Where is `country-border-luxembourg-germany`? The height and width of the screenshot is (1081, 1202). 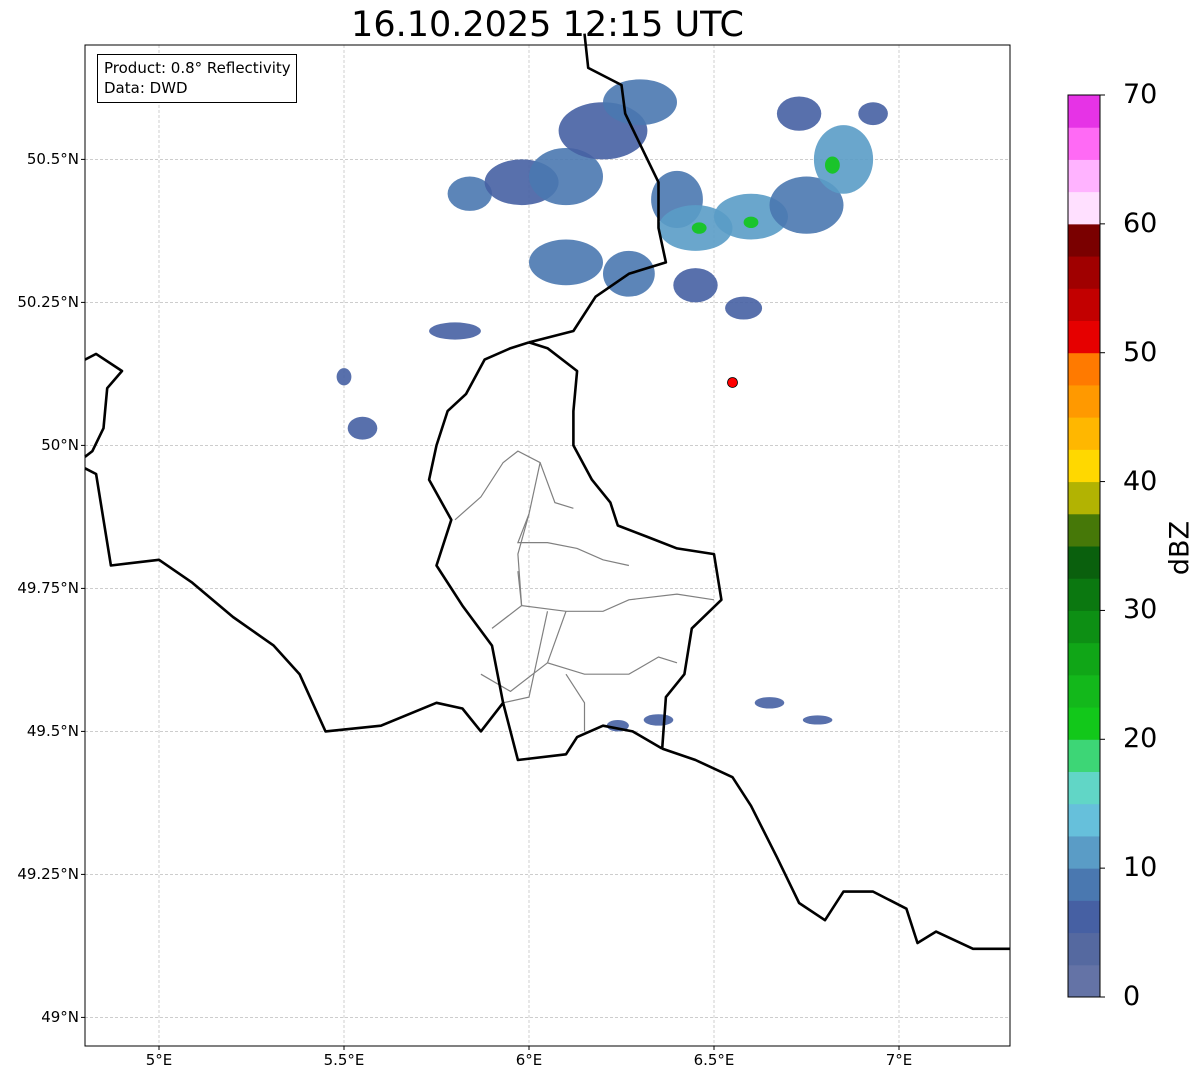 country-border-luxembourg-germany is located at coordinates (625, 545).